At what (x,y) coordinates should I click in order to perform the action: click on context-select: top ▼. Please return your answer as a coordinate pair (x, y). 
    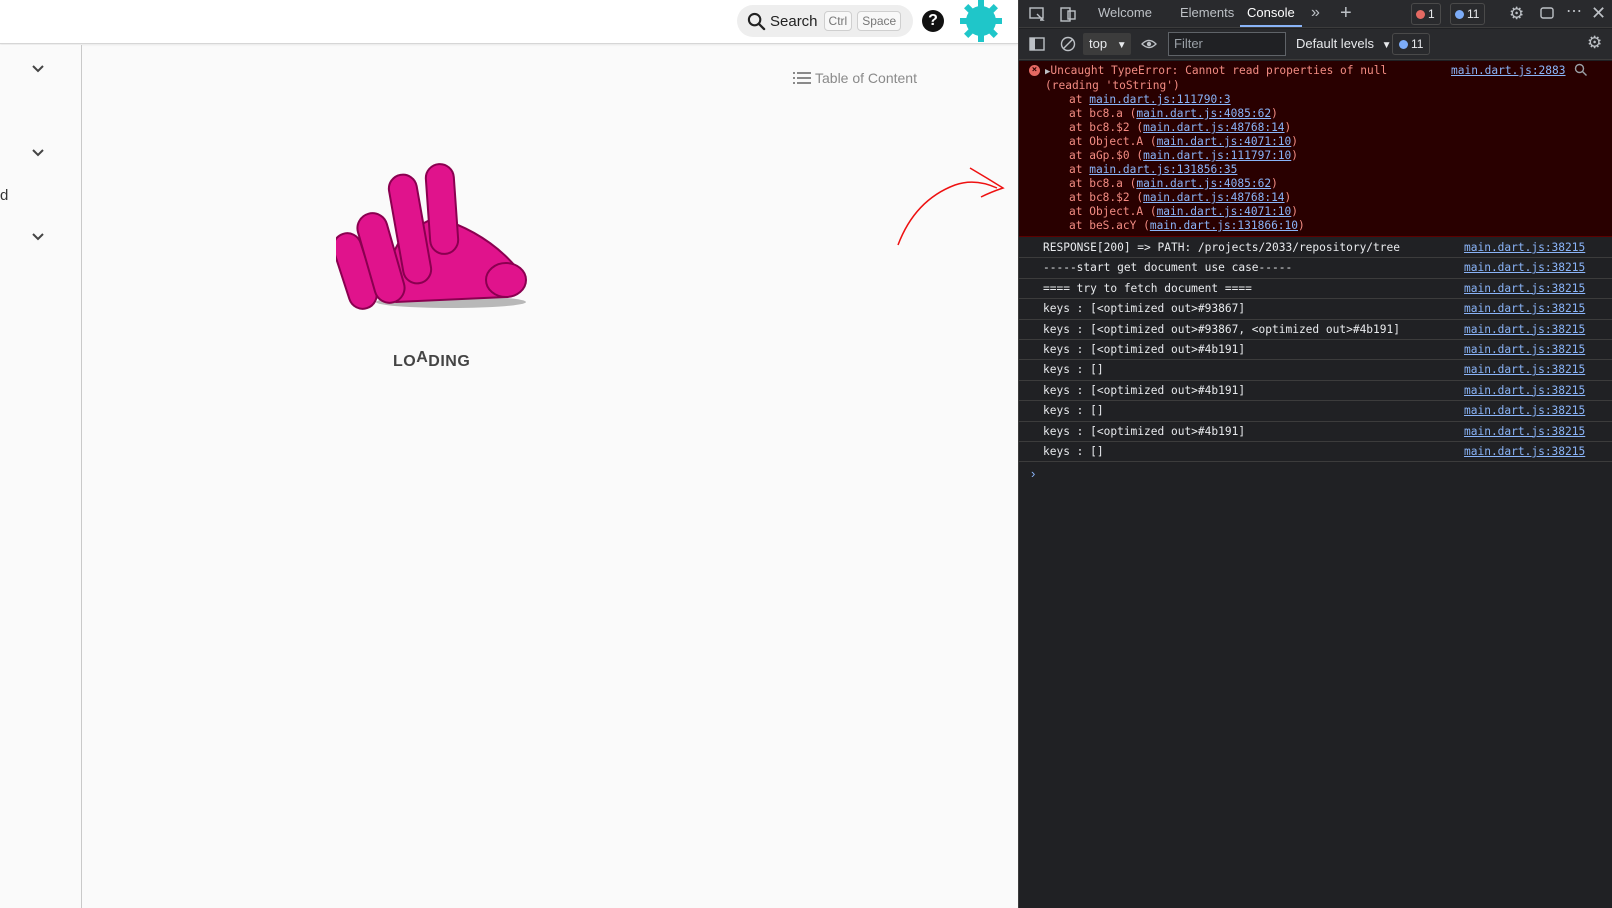
    Looking at the image, I should click on (1107, 44).